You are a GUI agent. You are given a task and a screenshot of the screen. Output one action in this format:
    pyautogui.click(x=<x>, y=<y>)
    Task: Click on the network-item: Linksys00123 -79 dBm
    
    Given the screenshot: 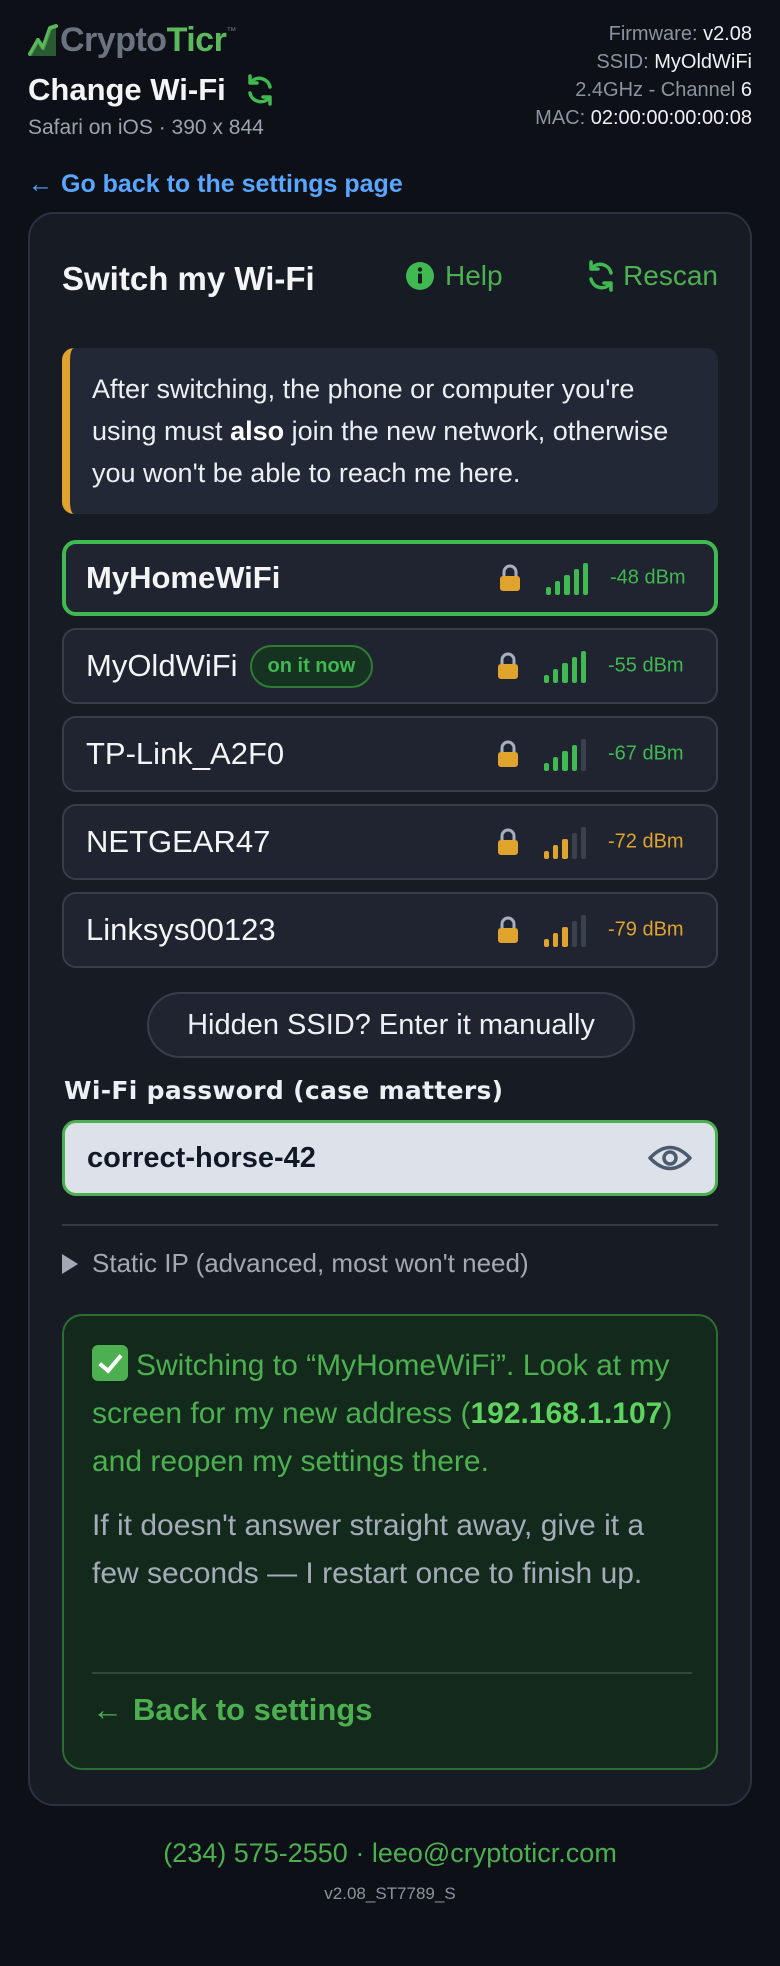 What is the action you would take?
    pyautogui.click(x=390, y=930)
    